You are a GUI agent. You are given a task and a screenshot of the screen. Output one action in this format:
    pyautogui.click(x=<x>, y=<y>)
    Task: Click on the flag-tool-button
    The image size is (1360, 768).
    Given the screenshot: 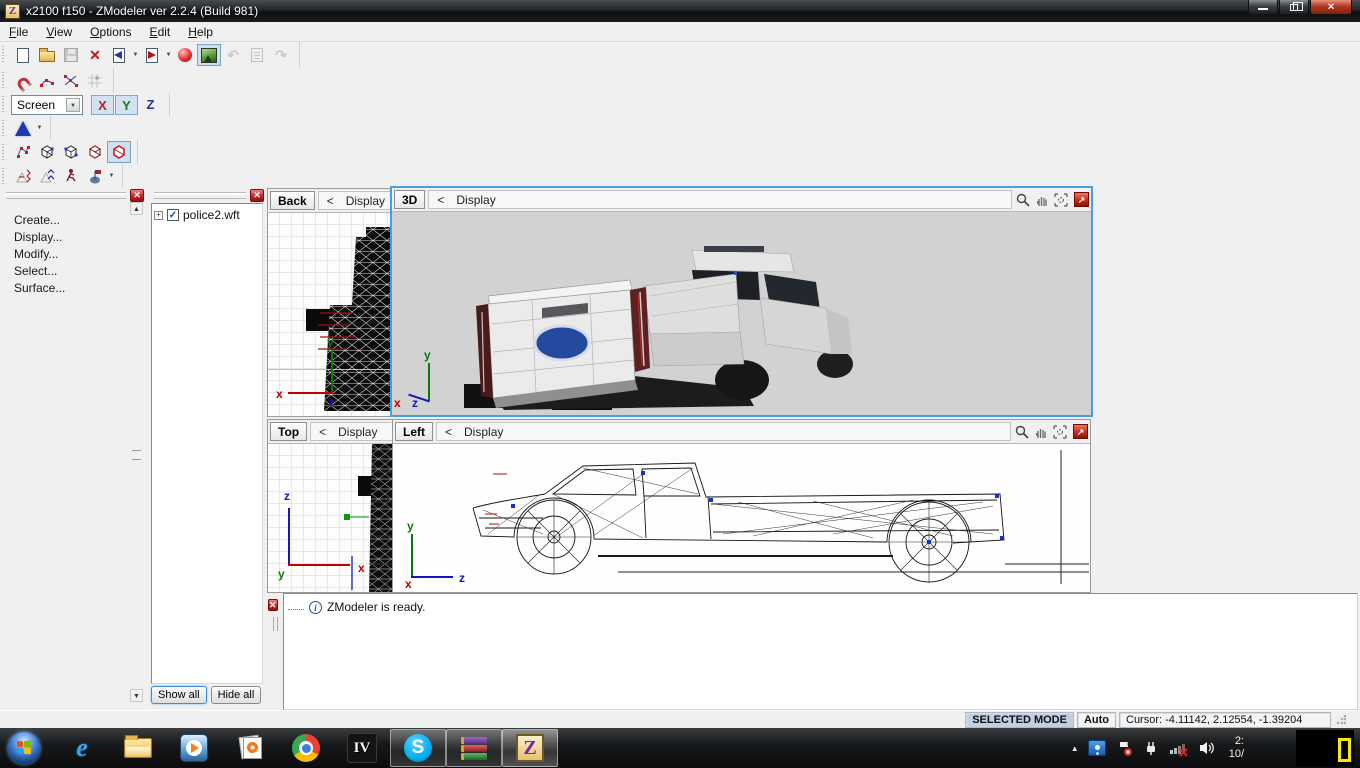 What is the action you would take?
    pyautogui.click(x=95, y=176)
    